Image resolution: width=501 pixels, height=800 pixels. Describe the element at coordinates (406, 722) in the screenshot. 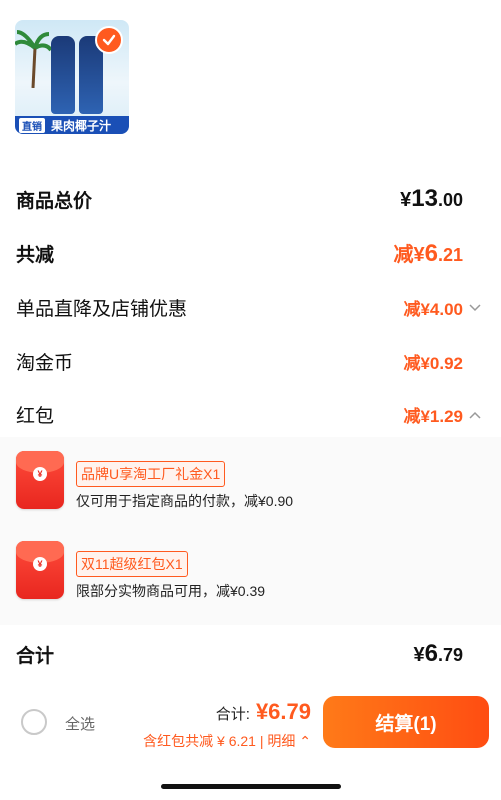

I see `checkout-button: 结算(1)` at that location.